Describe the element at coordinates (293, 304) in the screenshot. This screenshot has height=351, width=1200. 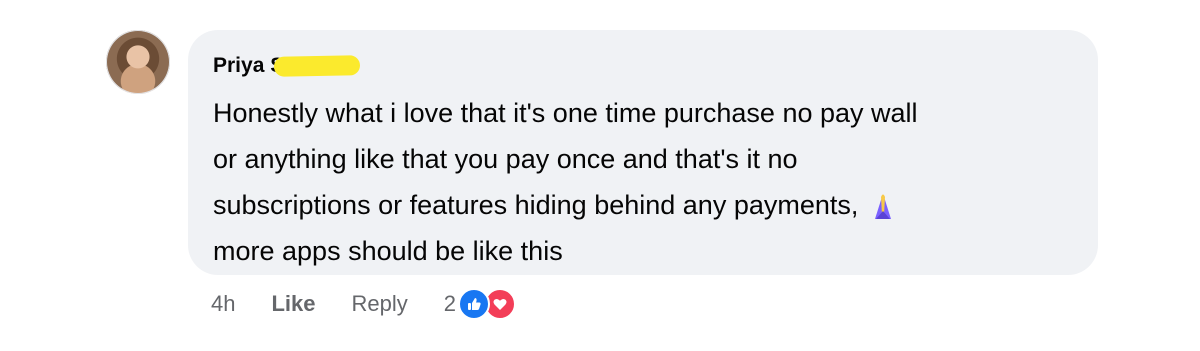
I see `like-button: Like` at that location.